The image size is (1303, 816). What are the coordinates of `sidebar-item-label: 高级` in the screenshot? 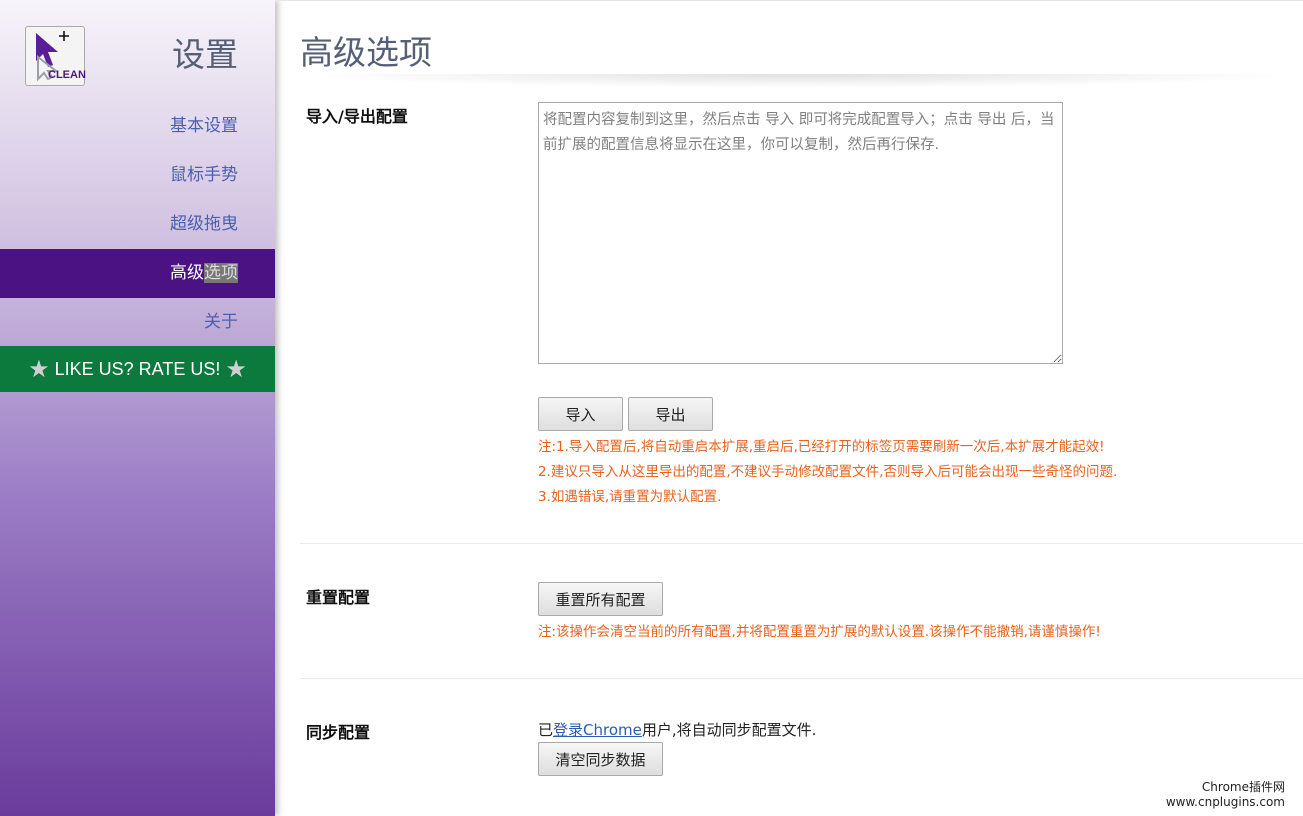 It's located at (187, 273).